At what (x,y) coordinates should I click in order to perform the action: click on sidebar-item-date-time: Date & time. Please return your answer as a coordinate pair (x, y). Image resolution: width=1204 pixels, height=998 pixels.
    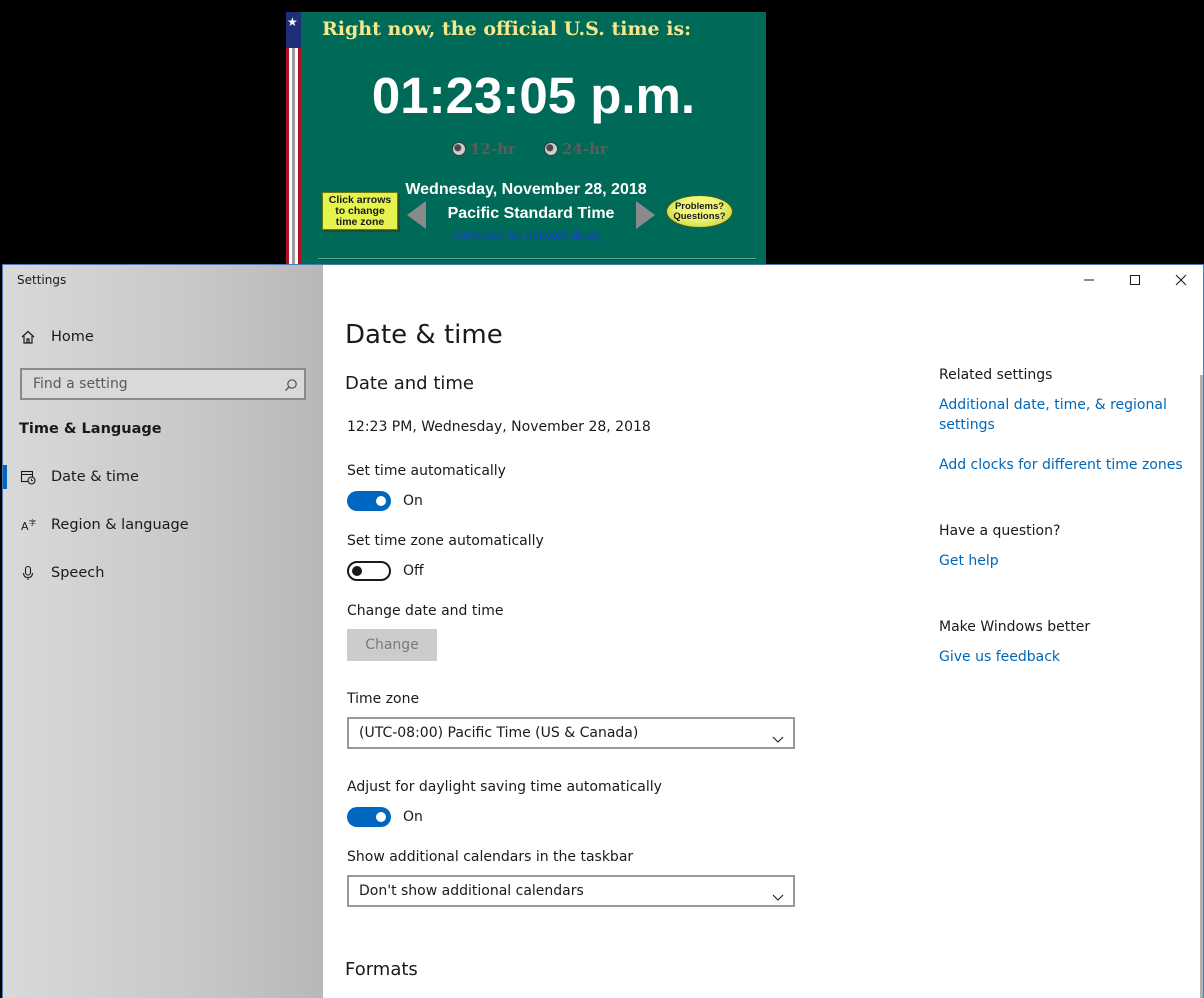
    Looking at the image, I should click on (163, 477).